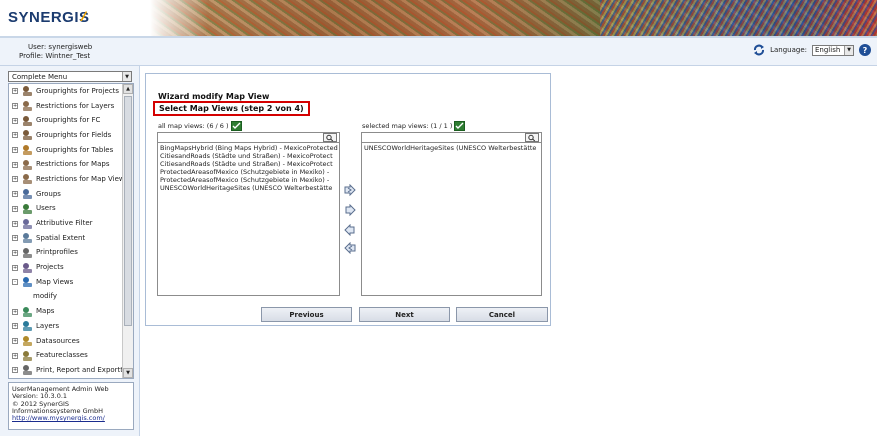 The width and height of the screenshot is (877, 436). Describe the element at coordinates (350, 248) in the screenshot. I see `move-all-left-icon` at that location.